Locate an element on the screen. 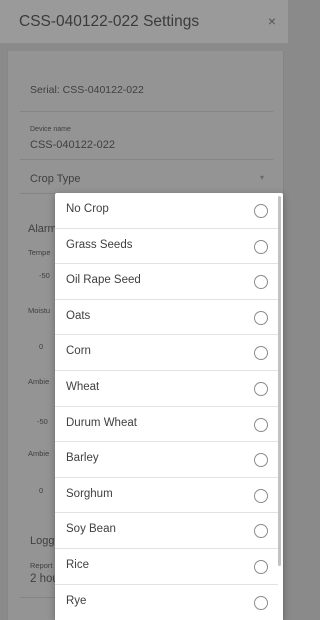 The image size is (320, 620). crop-option: Rye is located at coordinates (166, 602).